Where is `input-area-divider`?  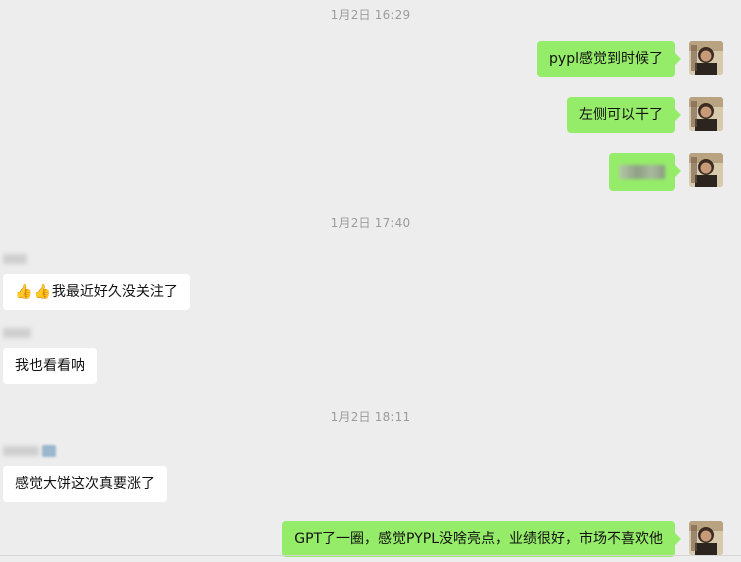 input-area-divider is located at coordinates (370, 555).